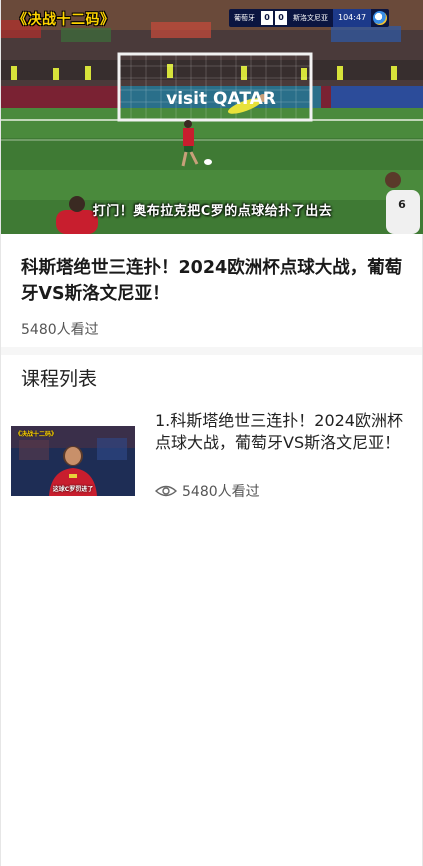 Image resolution: width=423 pixels, height=866 pixels. I want to click on thumb-series-tag: 《决战十二码》, so click(36, 434).